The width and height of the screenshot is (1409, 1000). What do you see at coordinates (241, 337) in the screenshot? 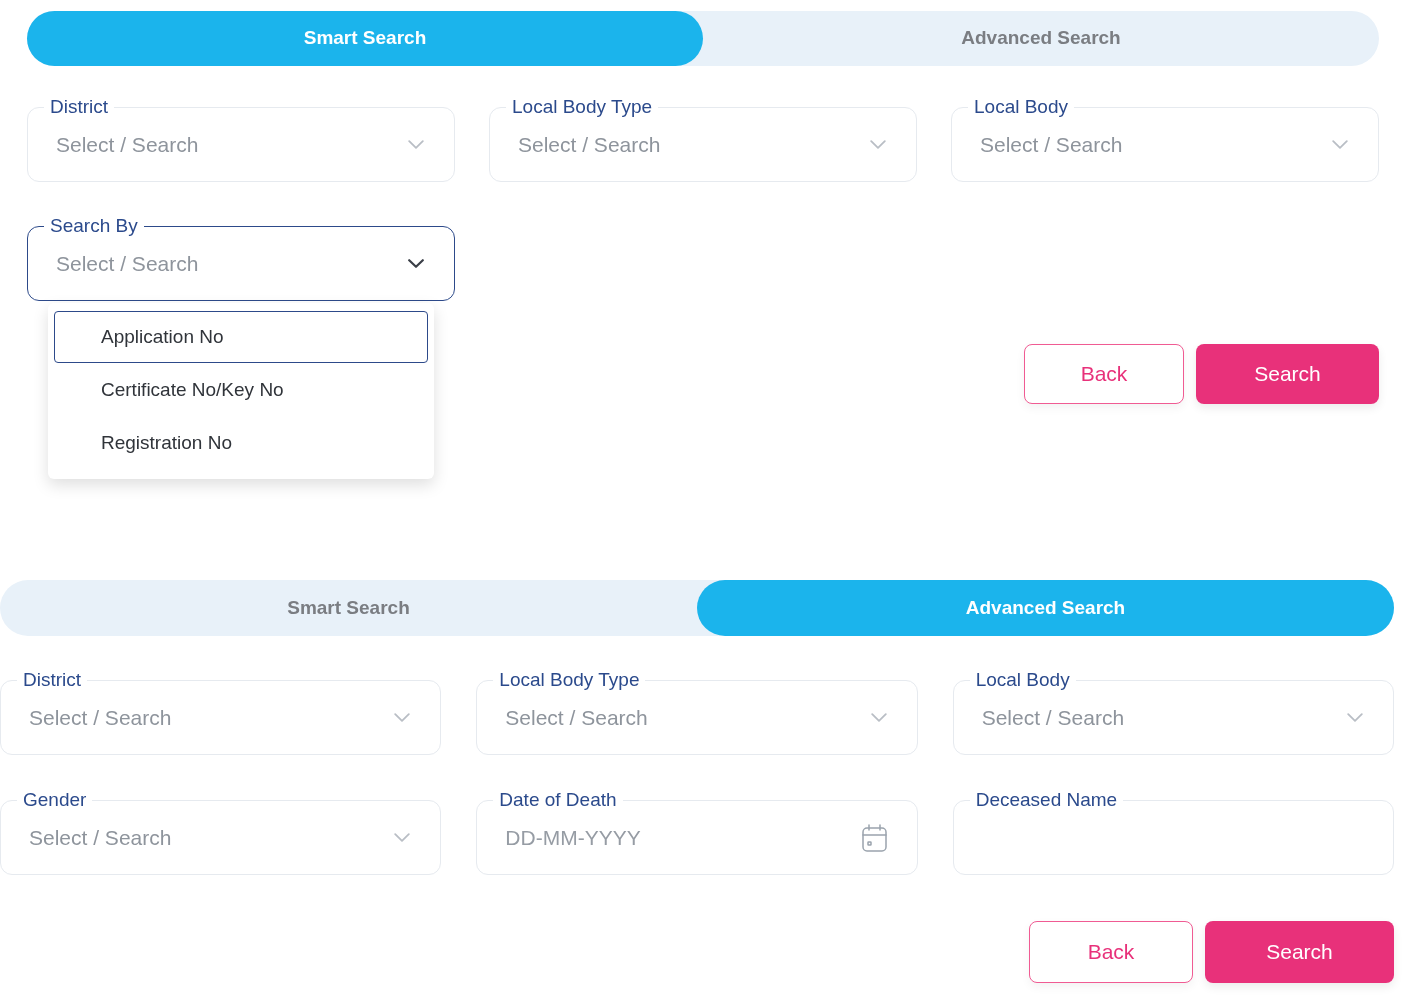
I see `dropdown-option: Application No` at bounding box center [241, 337].